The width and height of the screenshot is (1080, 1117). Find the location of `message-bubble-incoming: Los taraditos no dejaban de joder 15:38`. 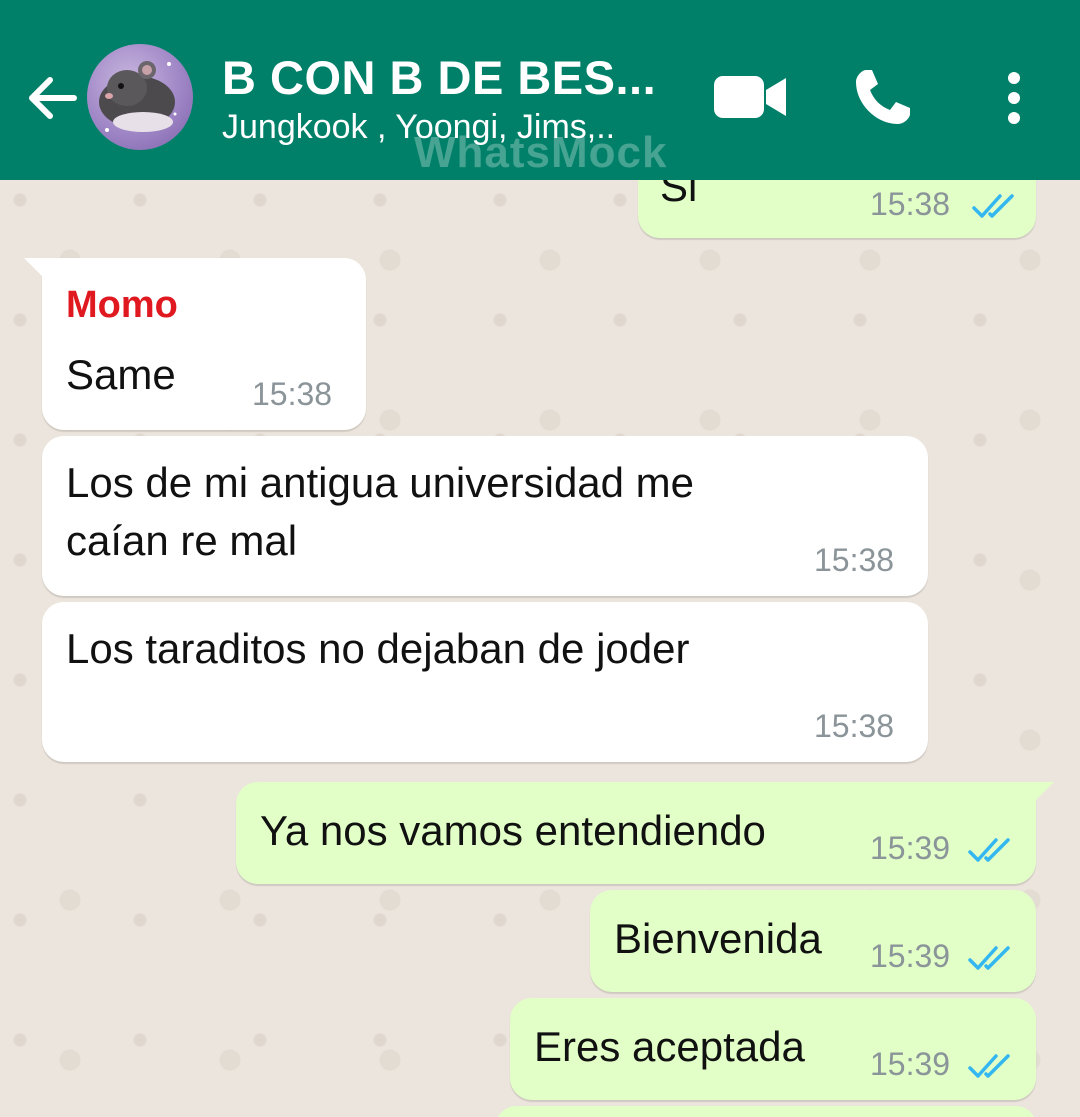

message-bubble-incoming: Los taraditos no dejaban de joder 15:38 is located at coordinates (485, 682).